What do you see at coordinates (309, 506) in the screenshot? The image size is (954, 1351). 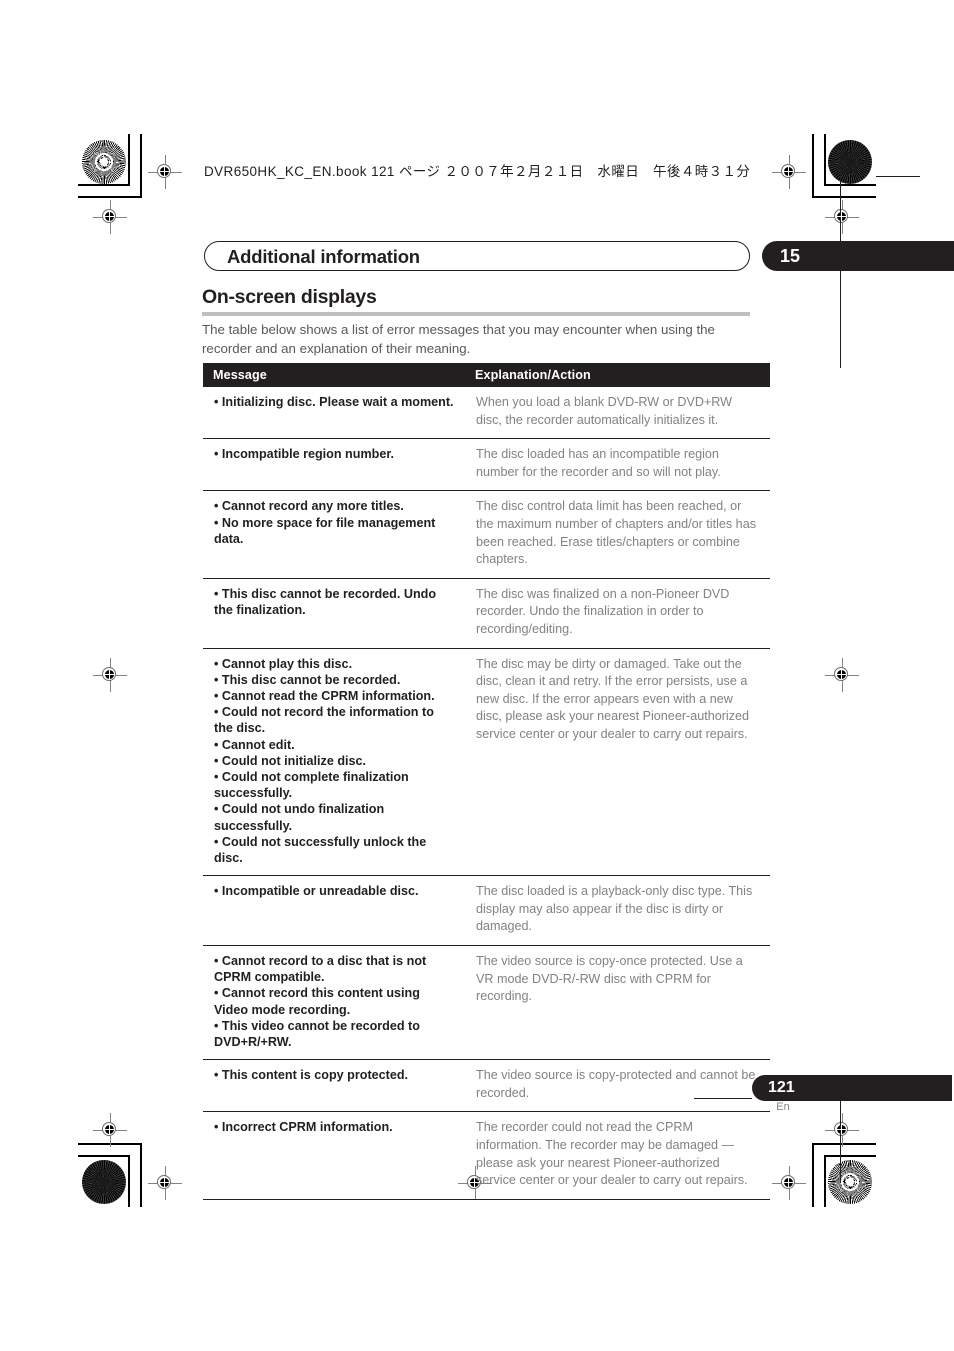 I see `message-item: • Cannot record any more titles.` at bounding box center [309, 506].